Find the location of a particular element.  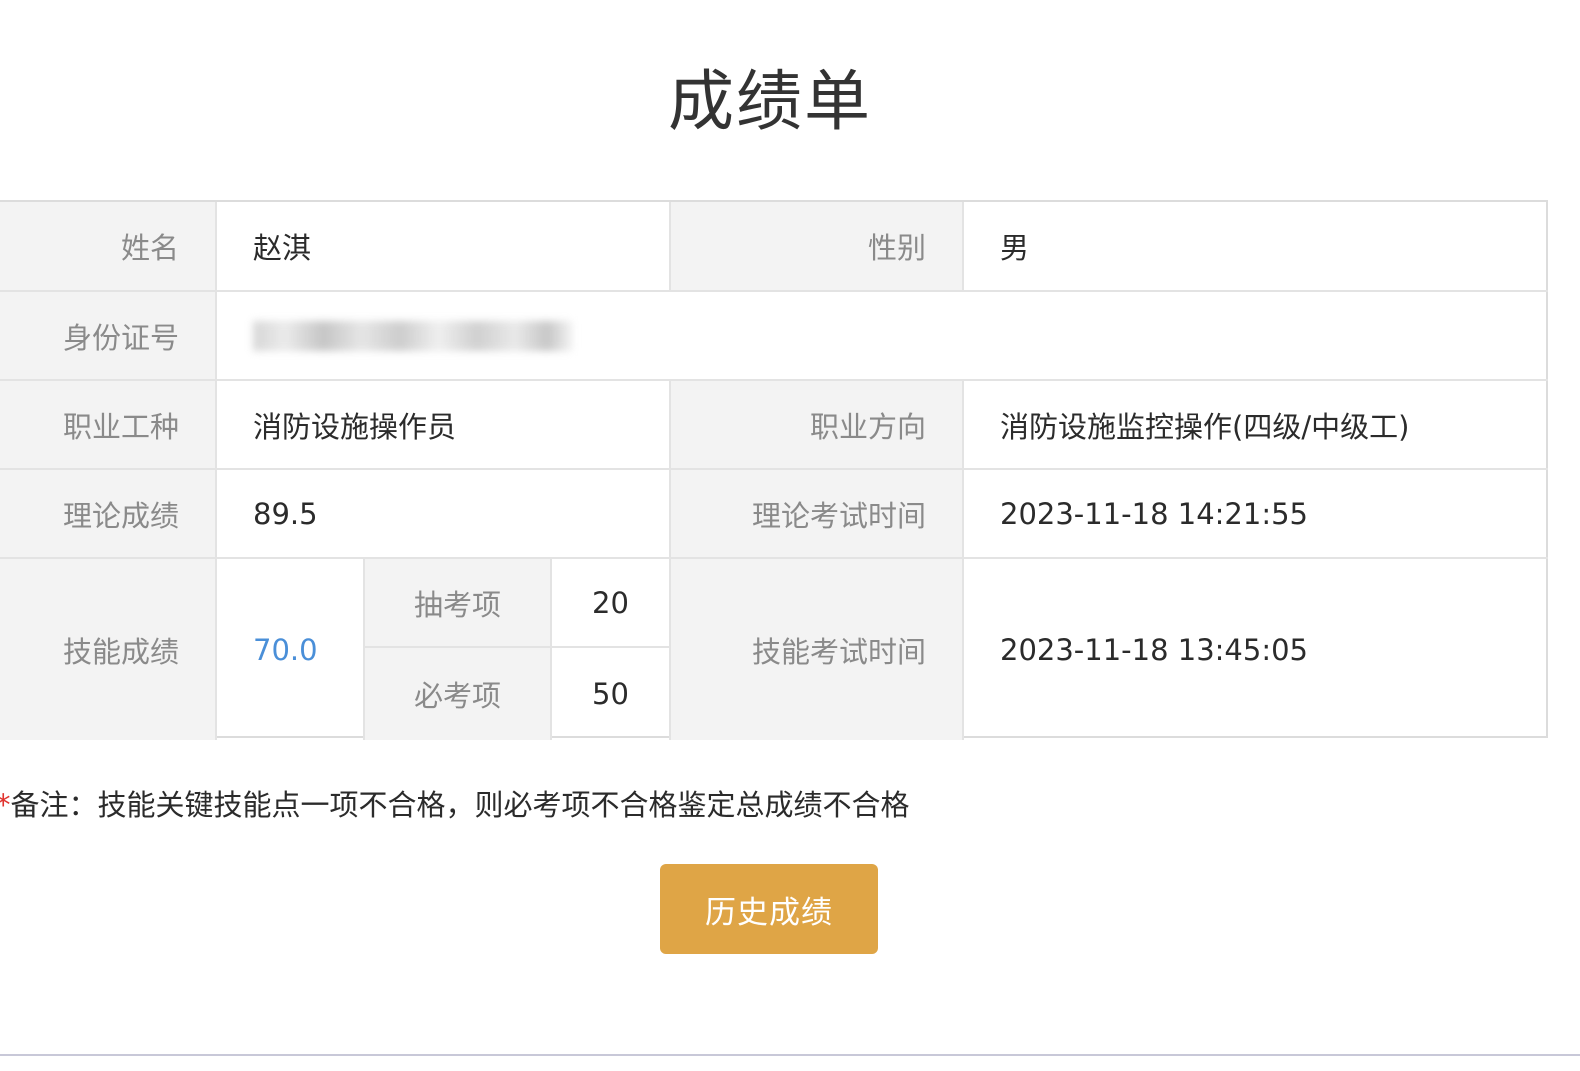

theory-time-value: 2023-11-18 14:21:55 is located at coordinates (1256, 514).